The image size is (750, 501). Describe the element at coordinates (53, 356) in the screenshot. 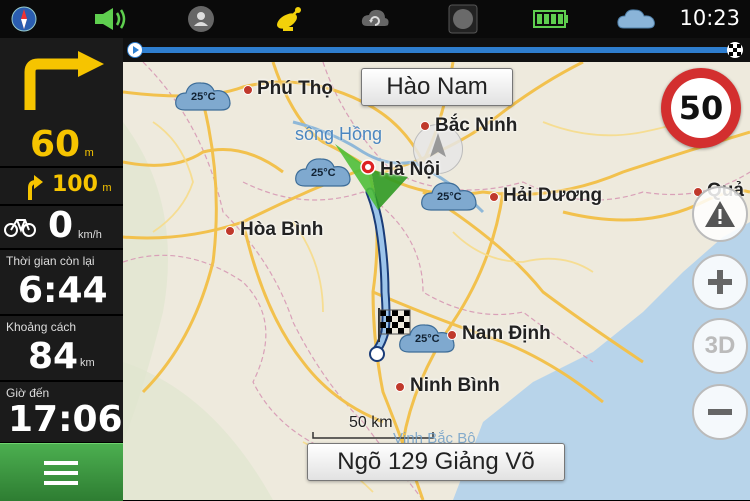

I see `distance-value: 84` at that location.